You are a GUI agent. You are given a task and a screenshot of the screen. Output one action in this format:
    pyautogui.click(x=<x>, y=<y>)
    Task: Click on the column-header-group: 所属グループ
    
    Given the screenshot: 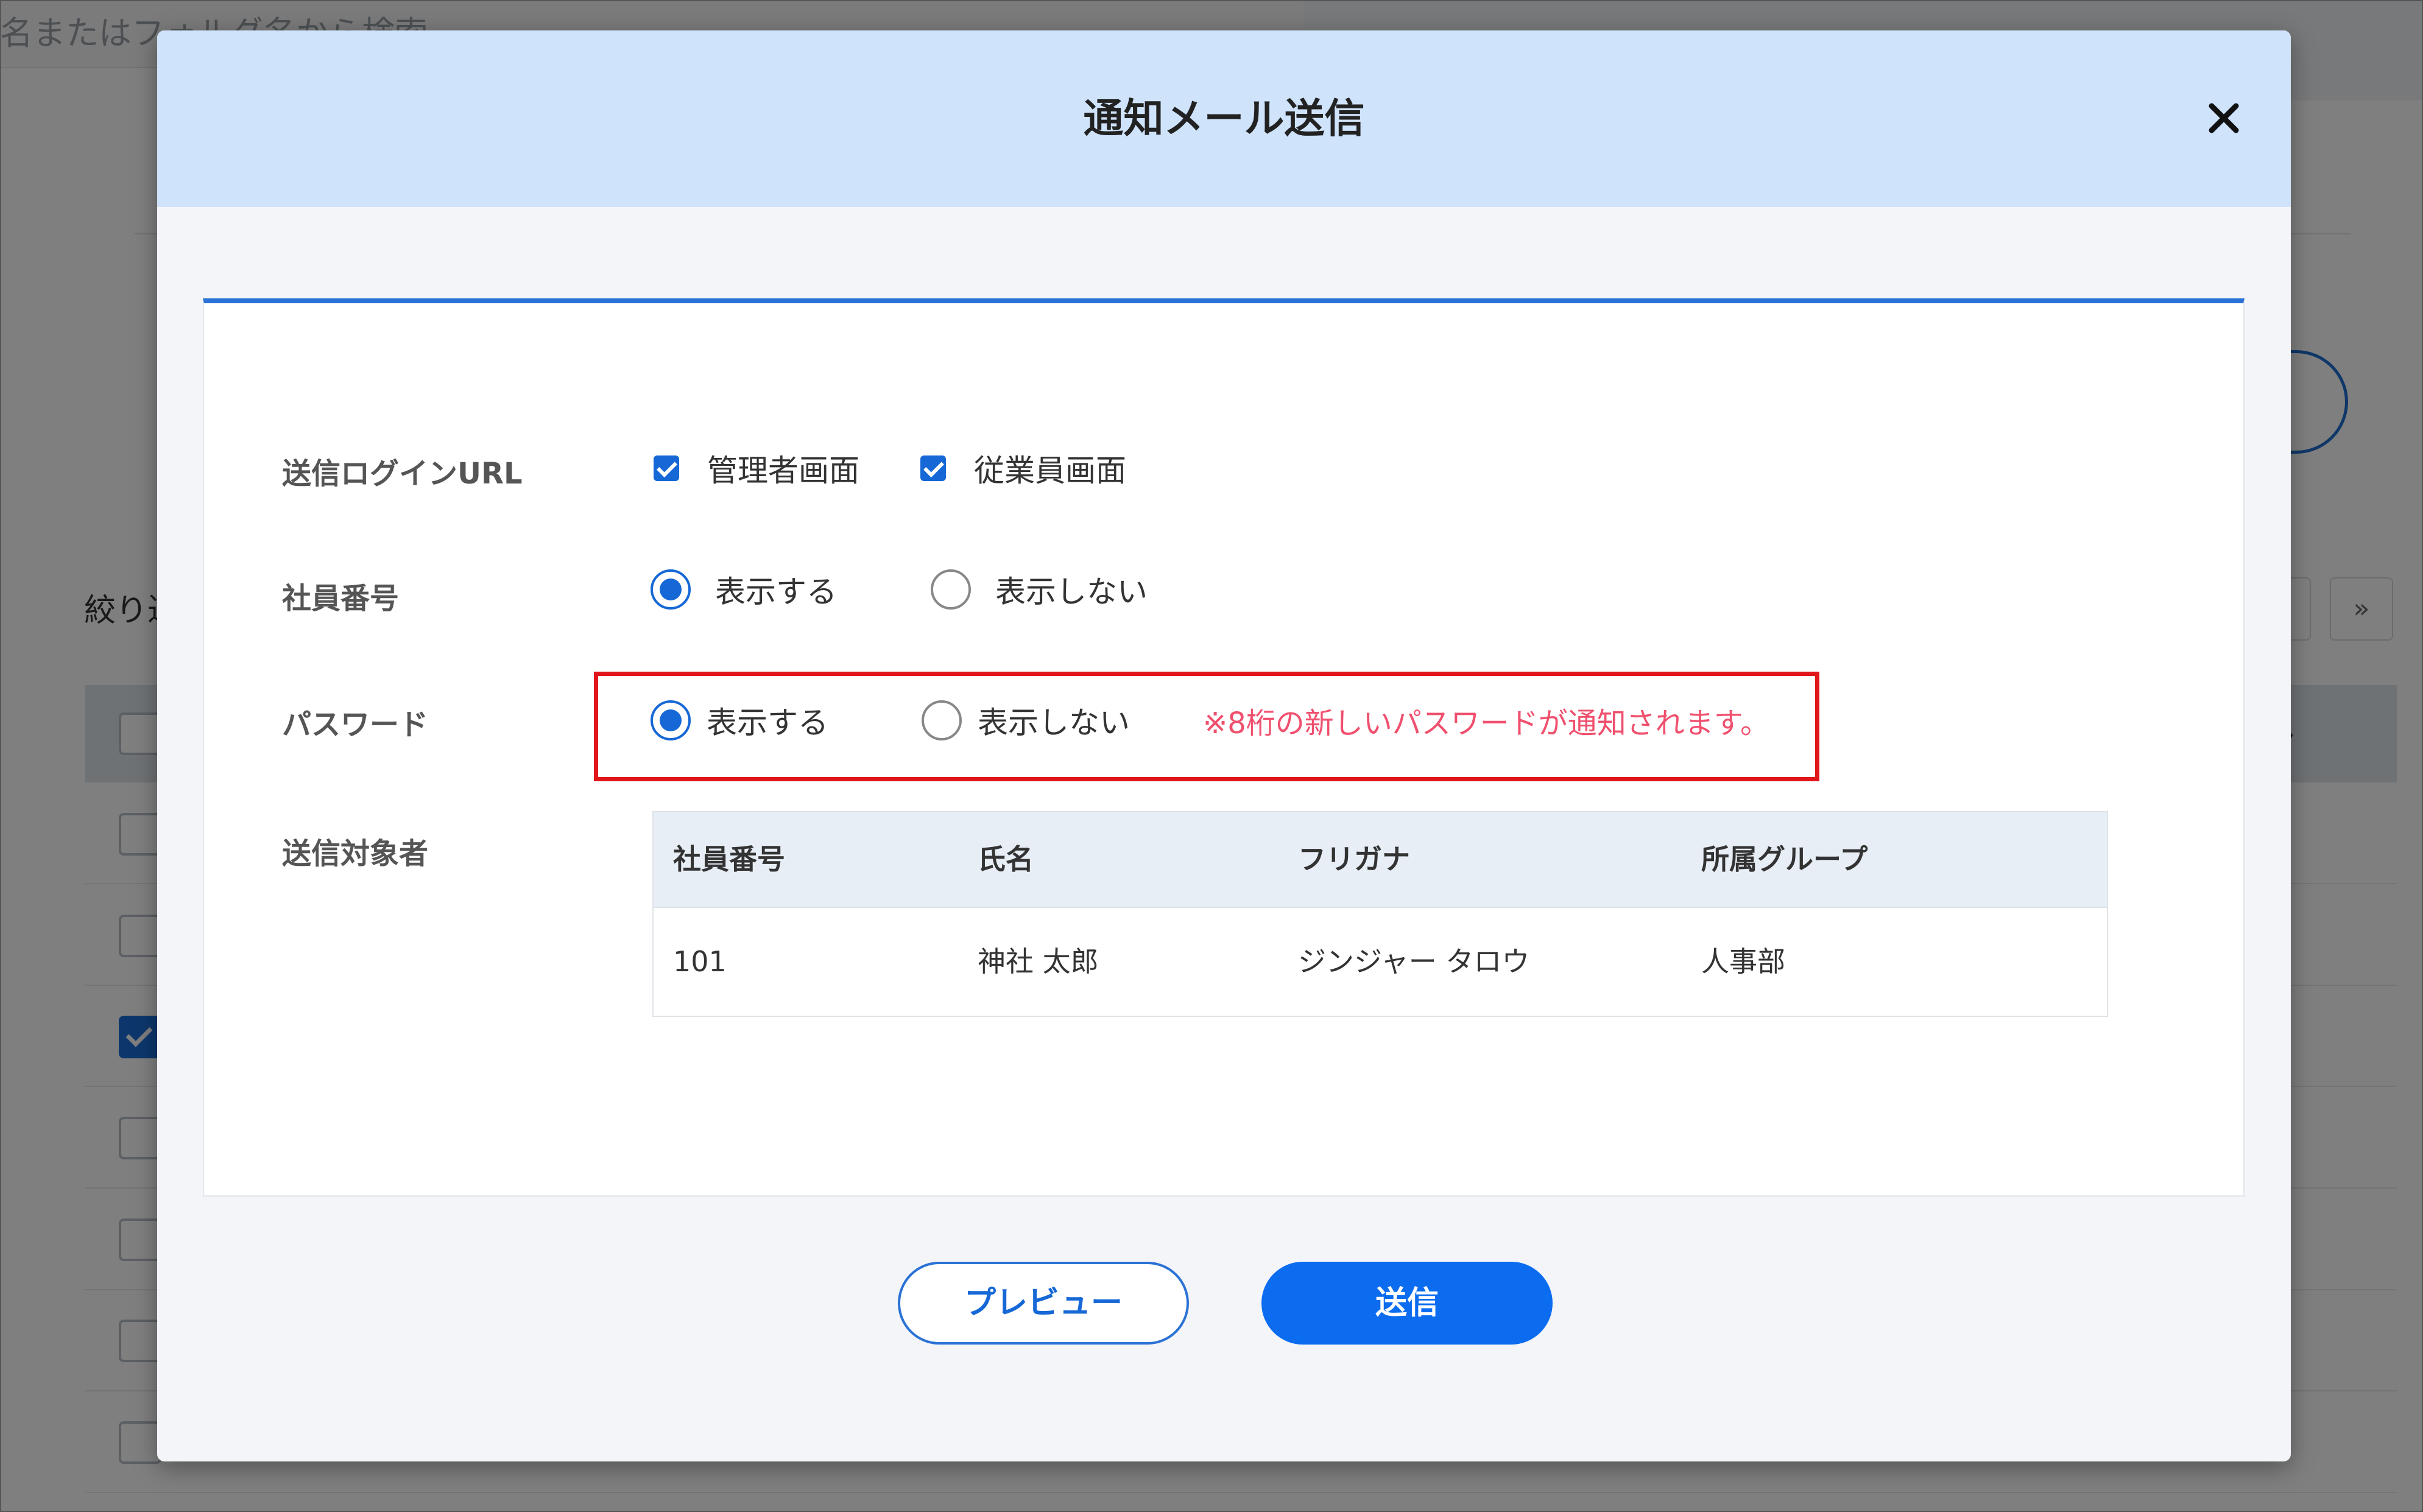 What is the action you would take?
    pyautogui.click(x=1784, y=860)
    